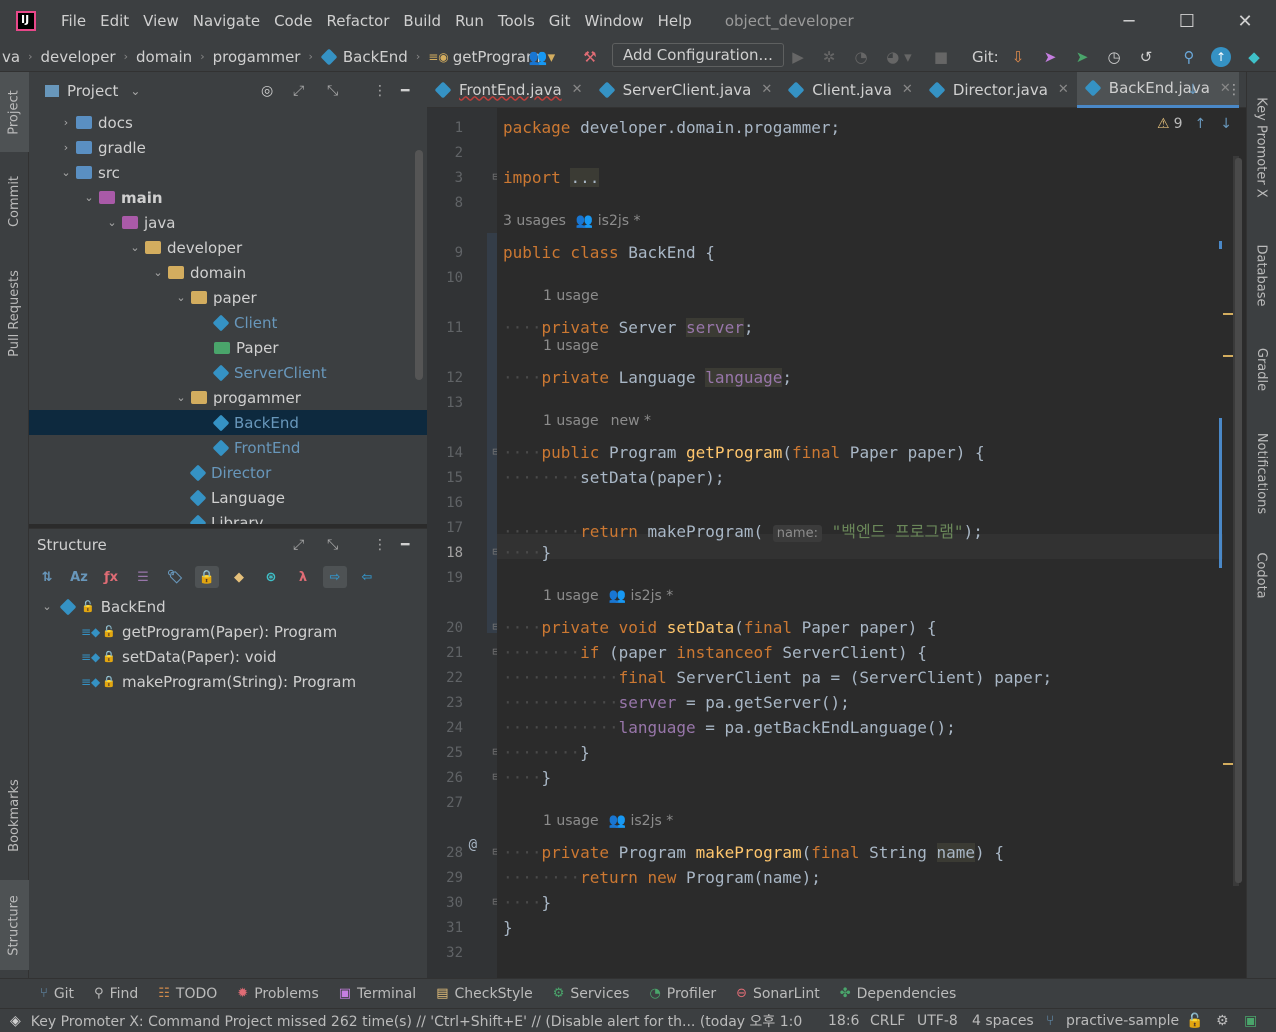  I want to click on tree-item: FrontEnd, so click(228, 447).